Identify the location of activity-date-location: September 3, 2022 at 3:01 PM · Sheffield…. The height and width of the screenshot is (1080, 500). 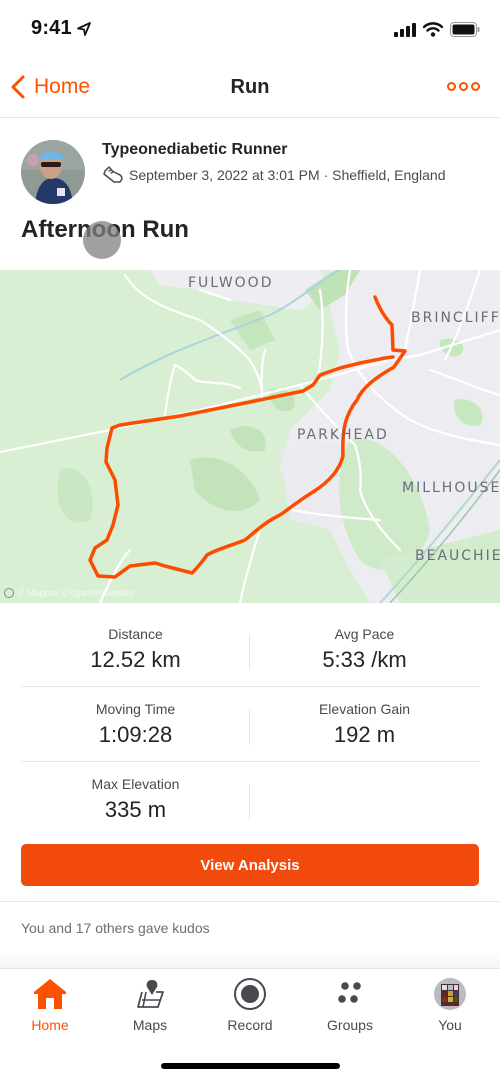
(287, 175).